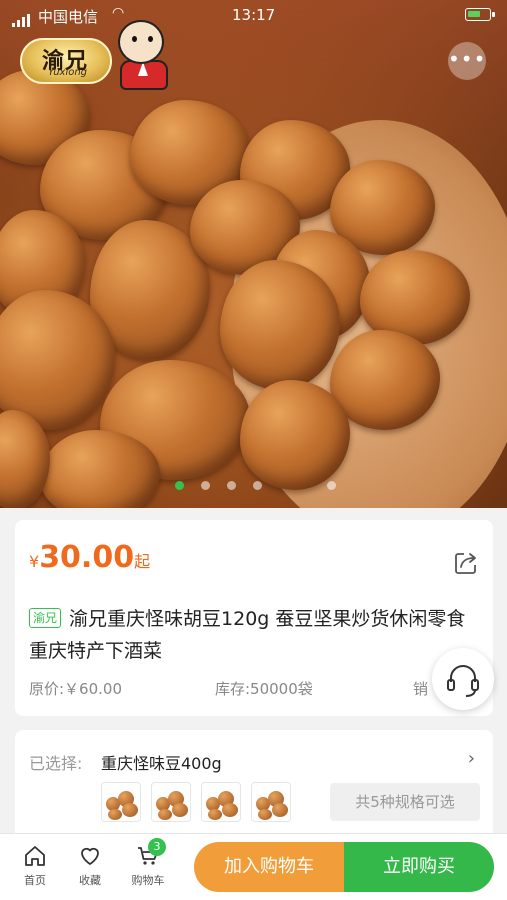  Describe the element at coordinates (405, 802) in the screenshot. I see `spec-count: 共5种规格可选` at that location.